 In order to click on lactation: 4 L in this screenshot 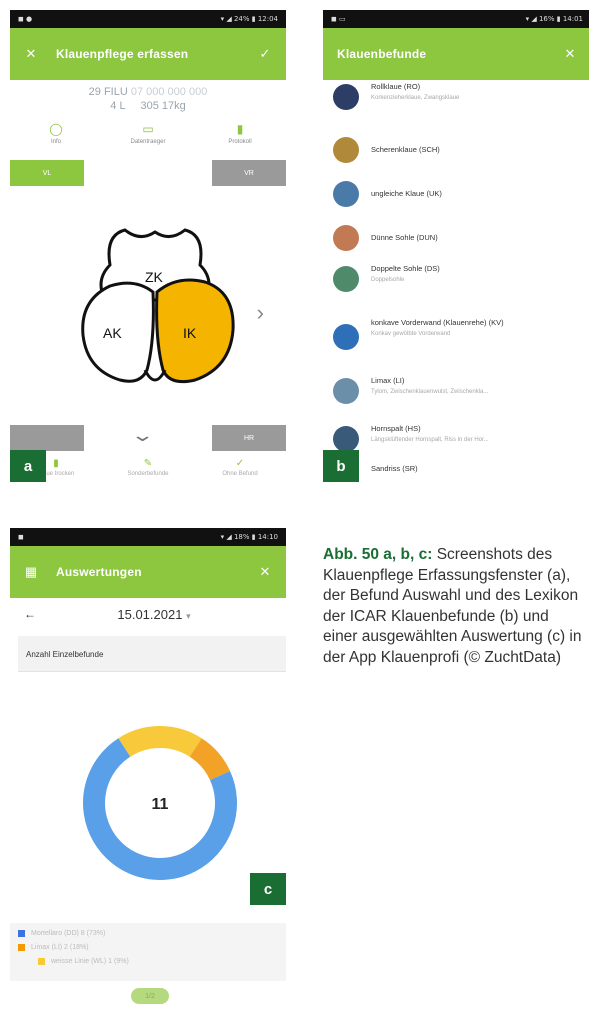, I will do `click(118, 106)`.